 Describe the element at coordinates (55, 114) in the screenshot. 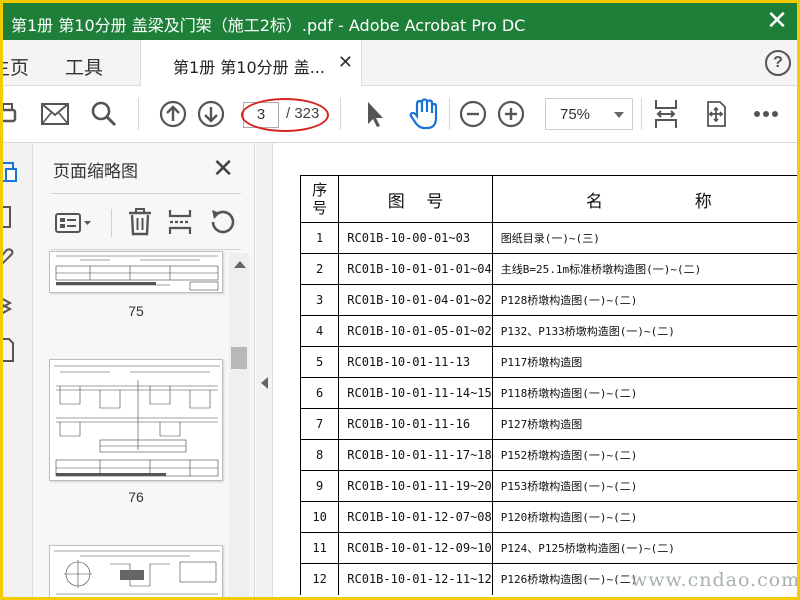

I see `email-icon` at that location.